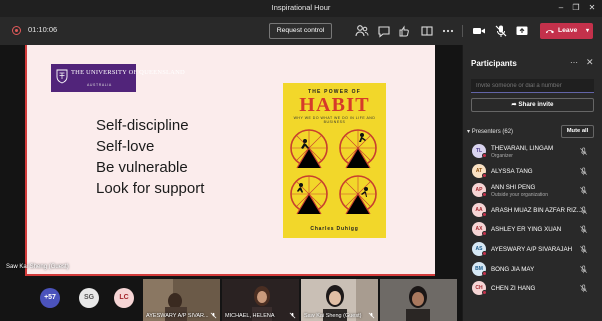 This screenshot has width=602, height=321. What do you see at coordinates (462, 31) in the screenshot?
I see `toolbar-divider` at bounding box center [462, 31].